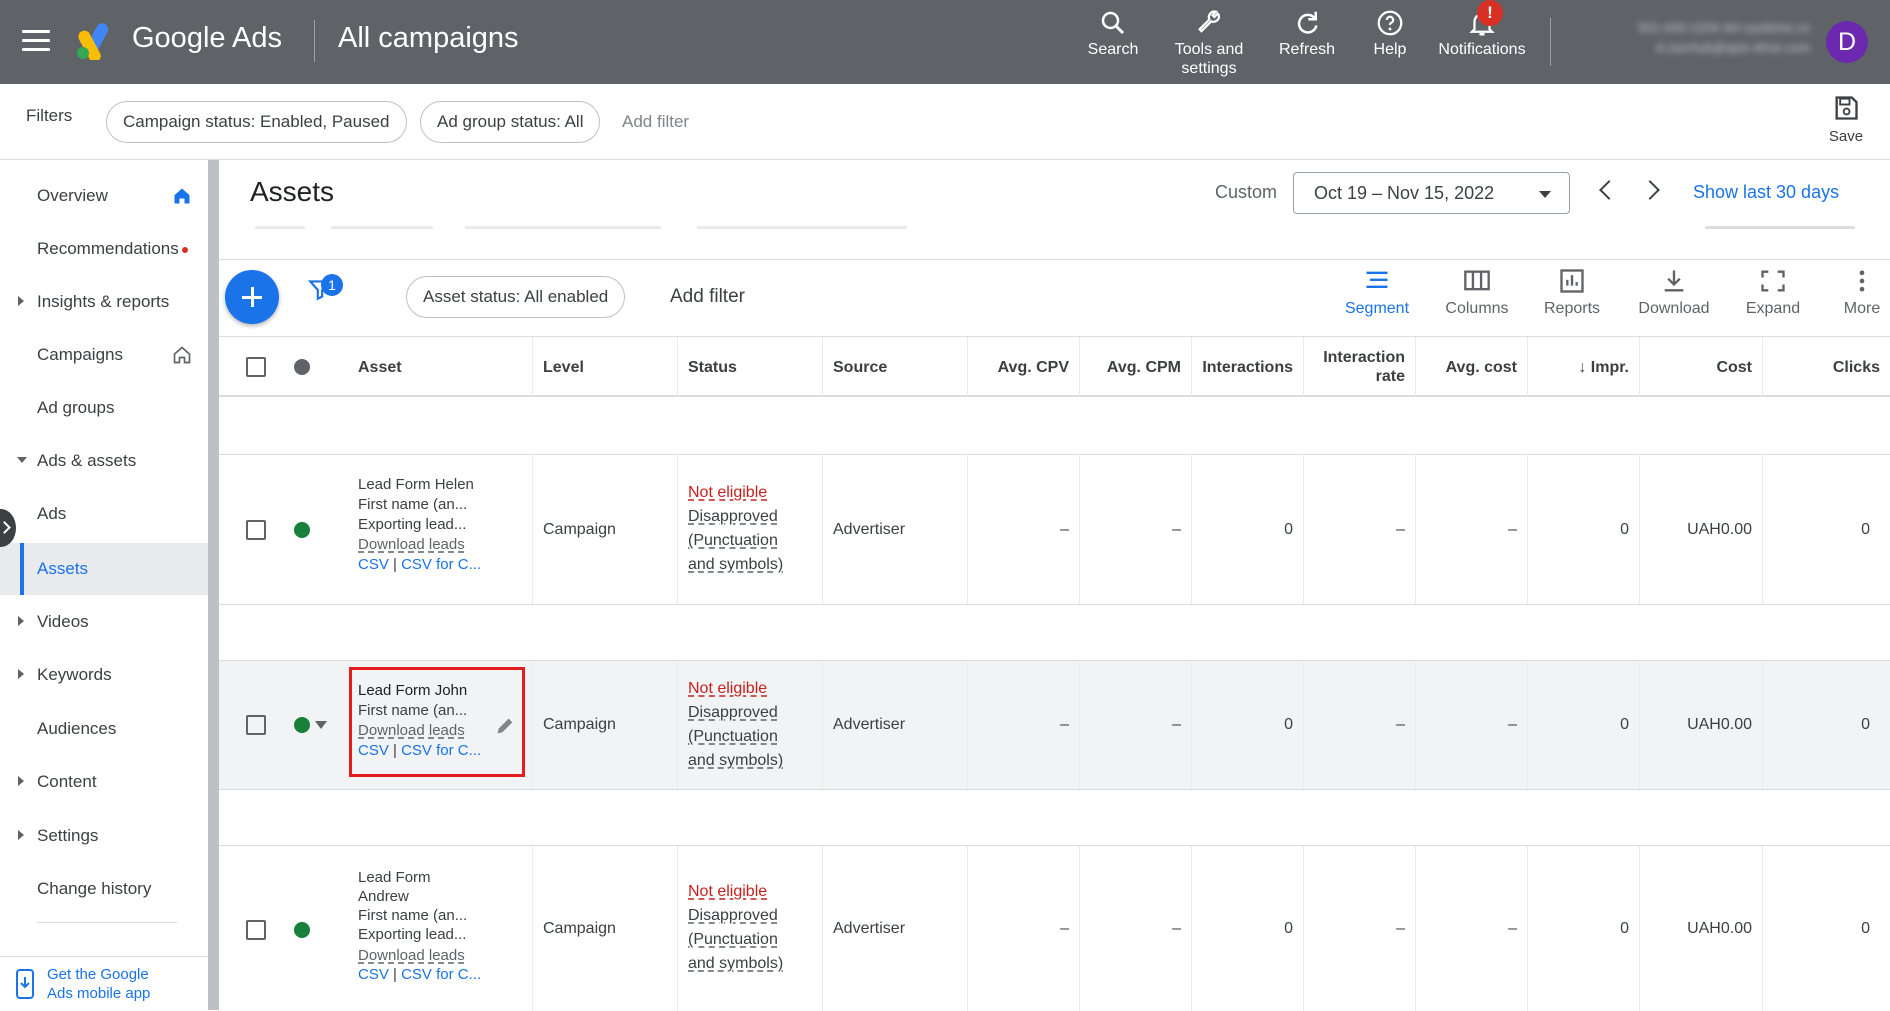 Image resolution: width=1890 pixels, height=1011 pixels. Describe the element at coordinates (750, 367) in the screenshot. I see `column-header-status: Status` at that location.